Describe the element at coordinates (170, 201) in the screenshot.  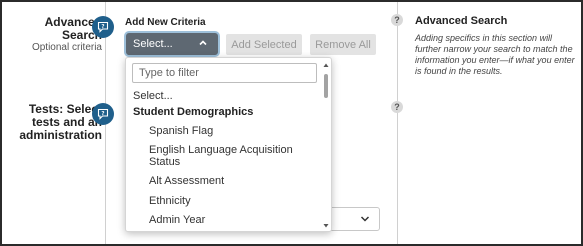
I see `option-ethnicity: Ethnicity` at that location.